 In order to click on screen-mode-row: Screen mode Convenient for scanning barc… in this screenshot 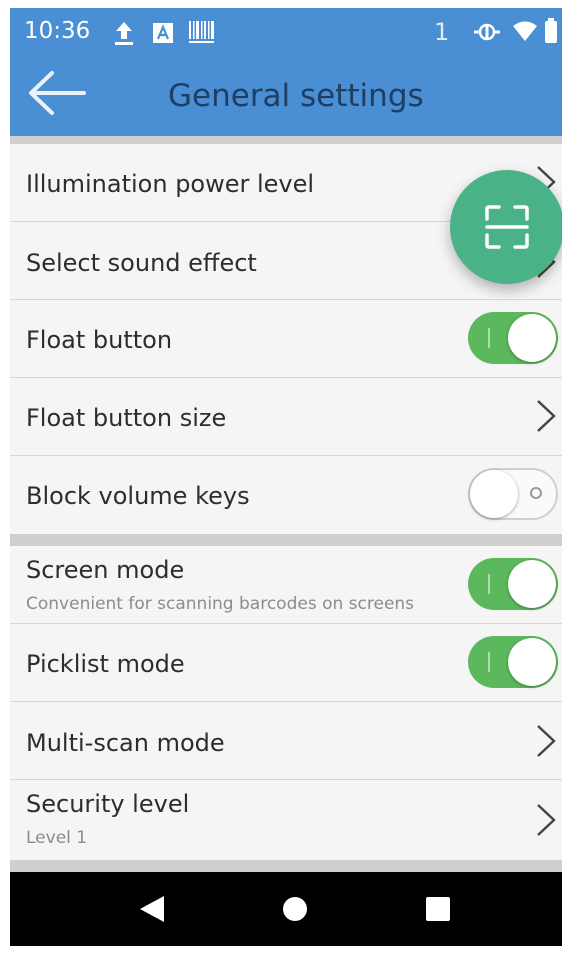, I will do `click(286, 585)`.